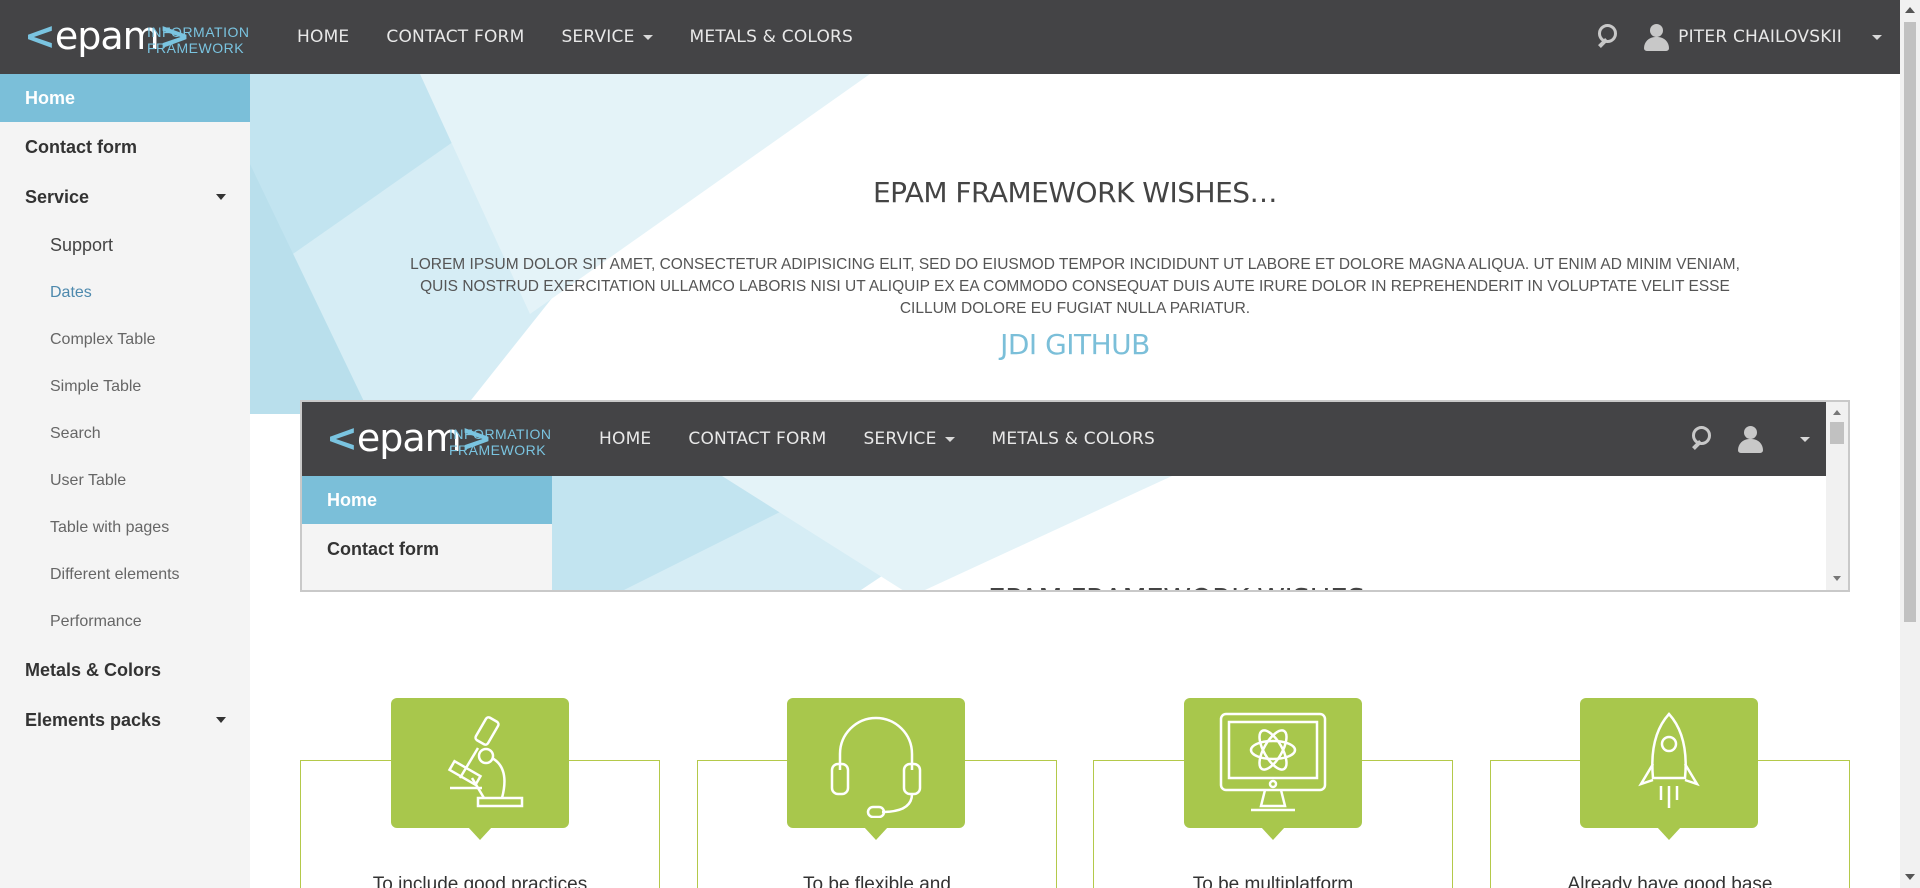 This screenshot has height=888, width=1920. What do you see at coordinates (876, 769) in the screenshot?
I see `headset-icon` at bounding box center [876, 769].